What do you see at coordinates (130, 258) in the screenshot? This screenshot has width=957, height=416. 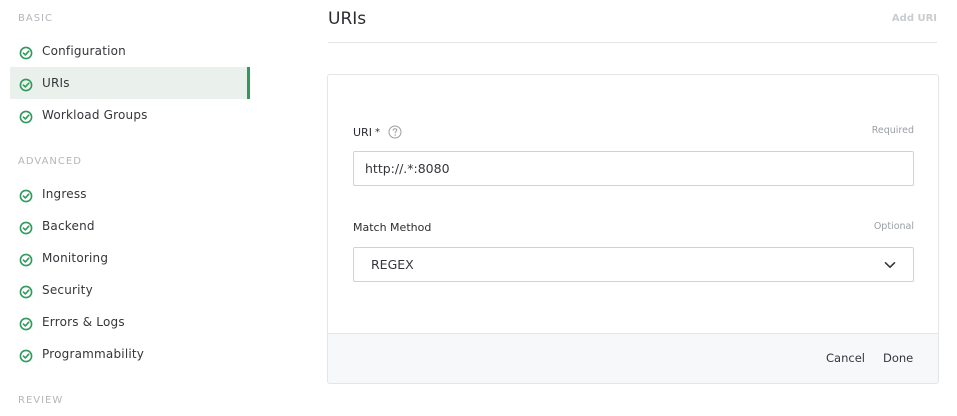 I see `sidebar-item-monitoring: Monitoring` at bounding box center [130, 258].